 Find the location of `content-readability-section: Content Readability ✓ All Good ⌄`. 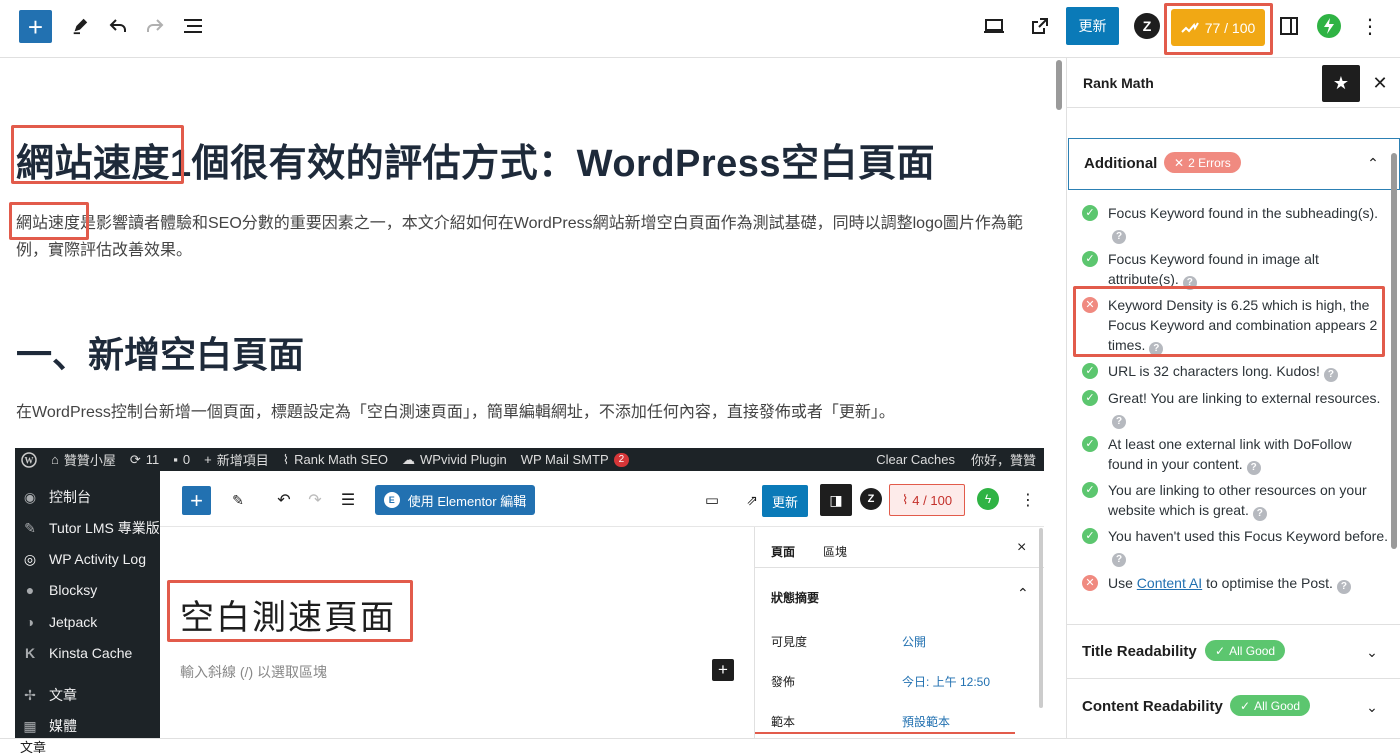

content-readability-section: Content Readability ✓ All Good ⌄ is located at coordinates (1233, 708).